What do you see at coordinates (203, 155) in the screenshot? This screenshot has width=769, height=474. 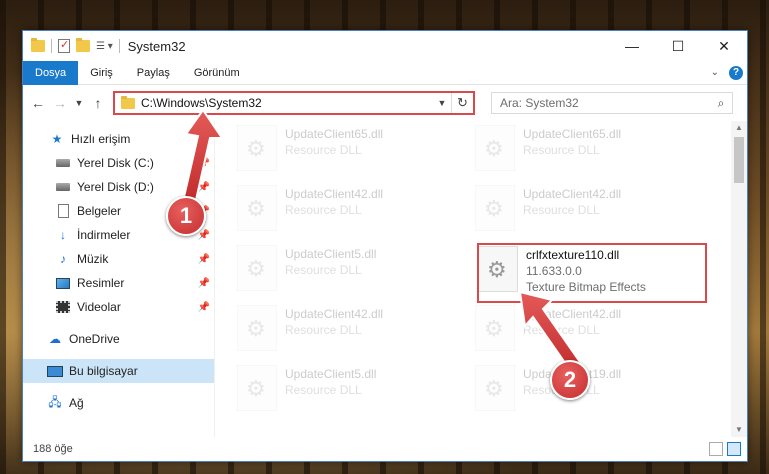 I see `arrow-1-icon` at bounding box center [203, 155].